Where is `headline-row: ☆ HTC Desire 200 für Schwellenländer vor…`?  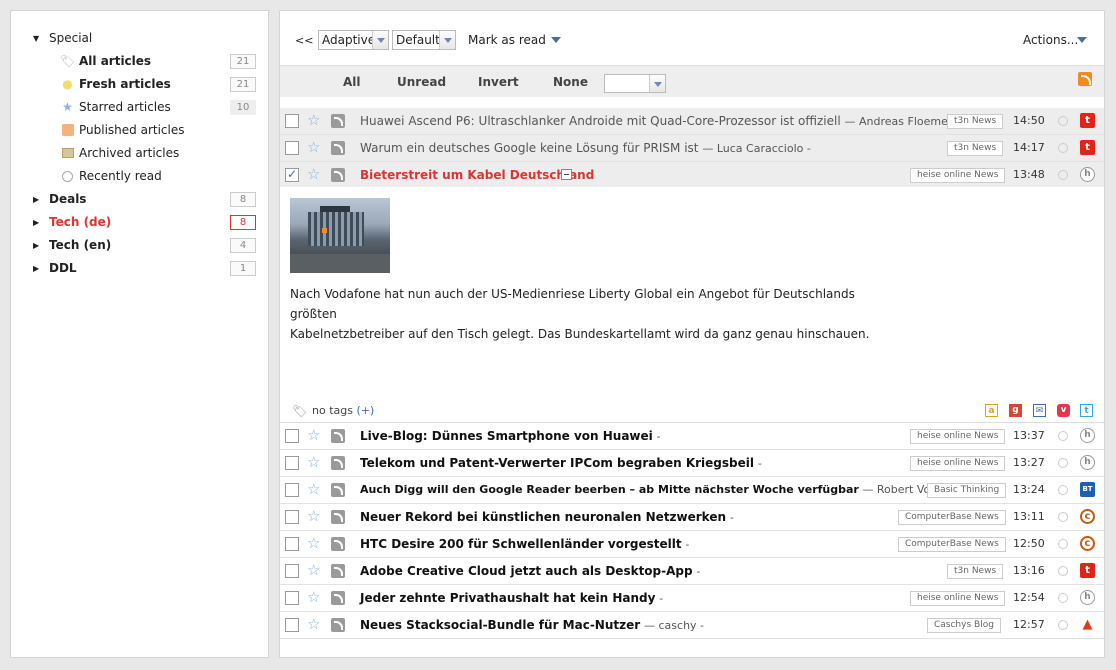
headline-row: ☆ HTC Desire 200 für Schwellenländer vor… is located at coordinates (692, 544).